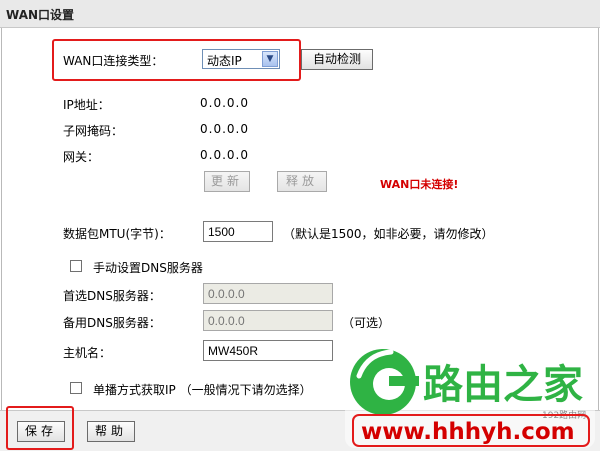 This screenshot has height=451, width=600. What do you see at coordinates (468, 432) in the screenshot?
I see `watermark-url: www.hhhyh.com` at bounding box center [468, 432].